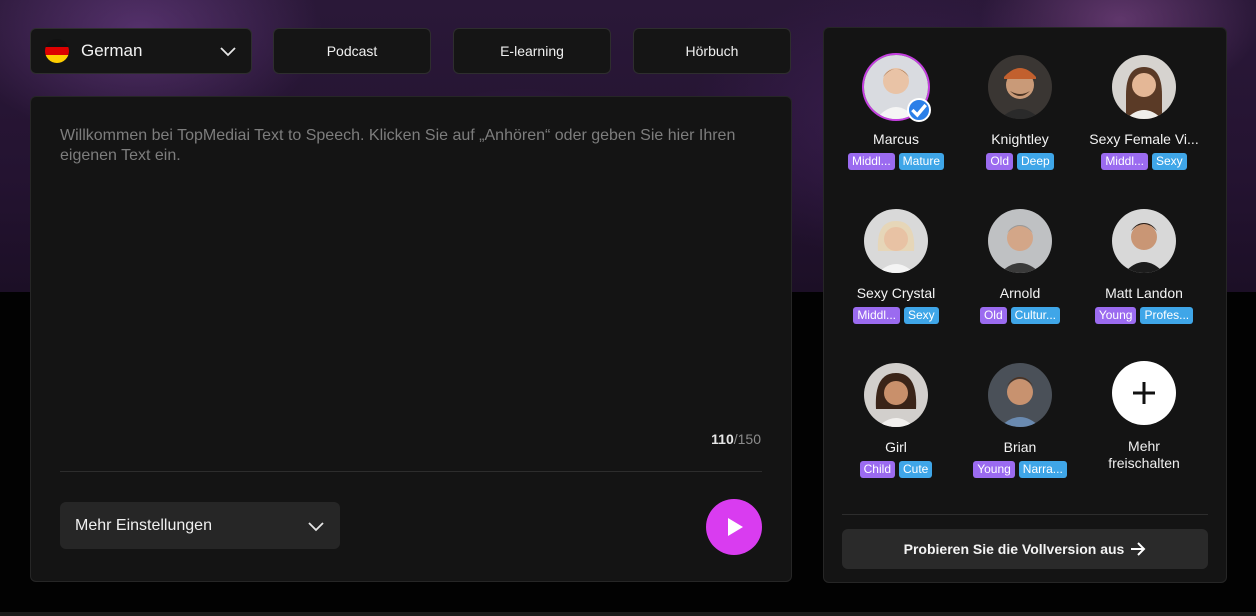 The height and width of the screenshot is (616, 1256). What do you see at coordinates (877, 469) in the screenshot?
I see `voice-tag: Child` at bounding box center [877, 469].